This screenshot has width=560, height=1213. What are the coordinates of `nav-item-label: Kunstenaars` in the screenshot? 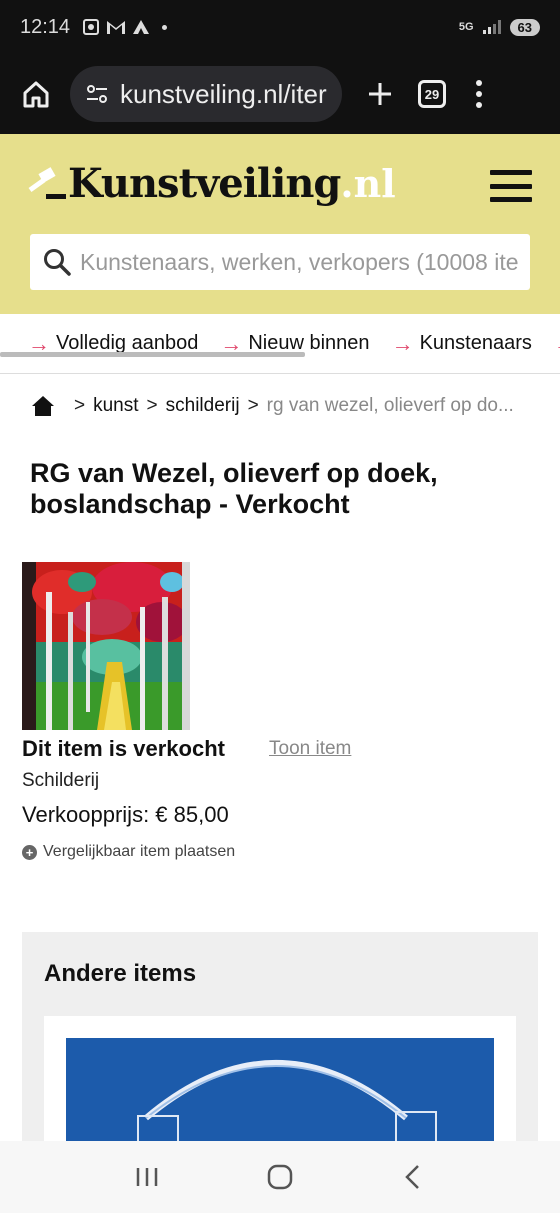 It's located at (475, 343).